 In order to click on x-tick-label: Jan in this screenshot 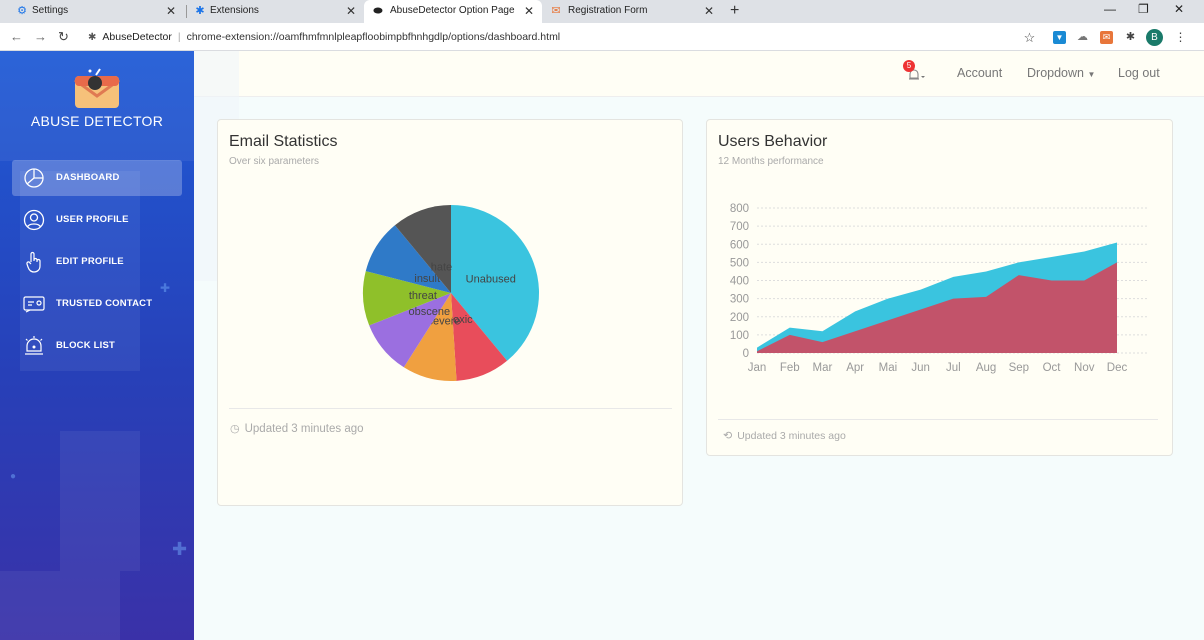, I will do `click(757, 368)`.